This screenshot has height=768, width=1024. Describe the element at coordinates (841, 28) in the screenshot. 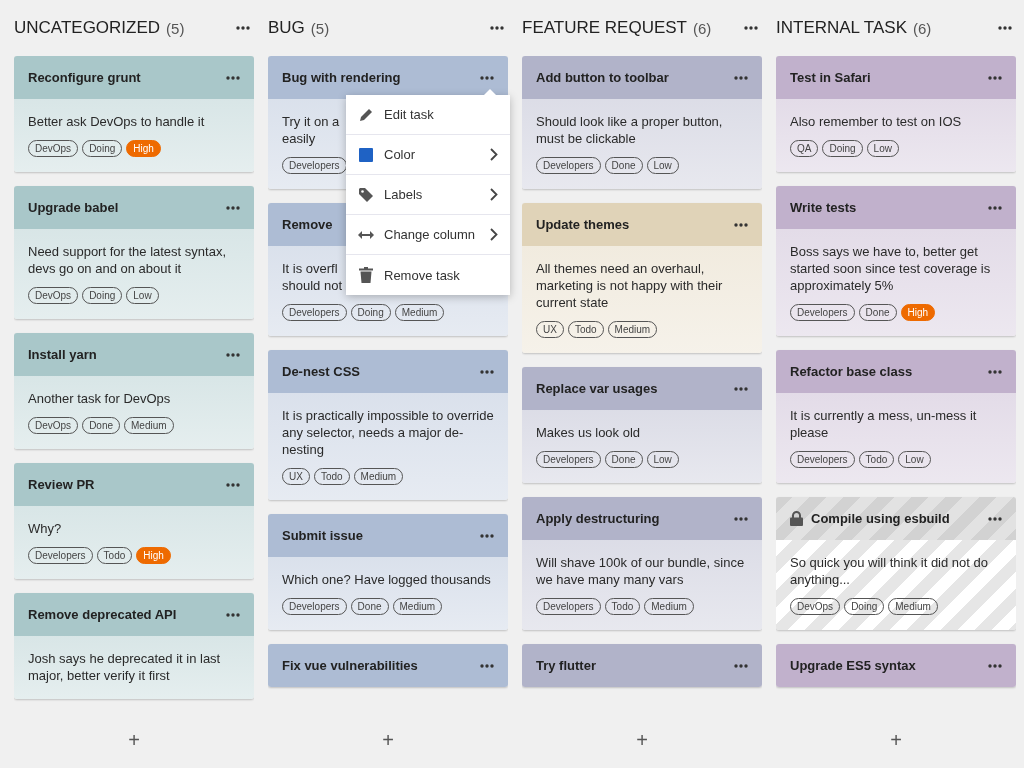

I see `column-title: INTERNAL TASK` at that location.